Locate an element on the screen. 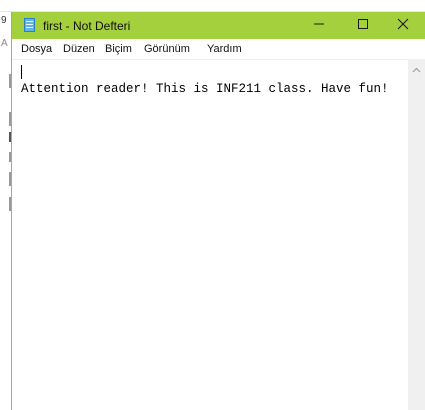 This screenshot has width=425, height=410. menu-item-yardim: Yardım is located at coordinates (224, 49).